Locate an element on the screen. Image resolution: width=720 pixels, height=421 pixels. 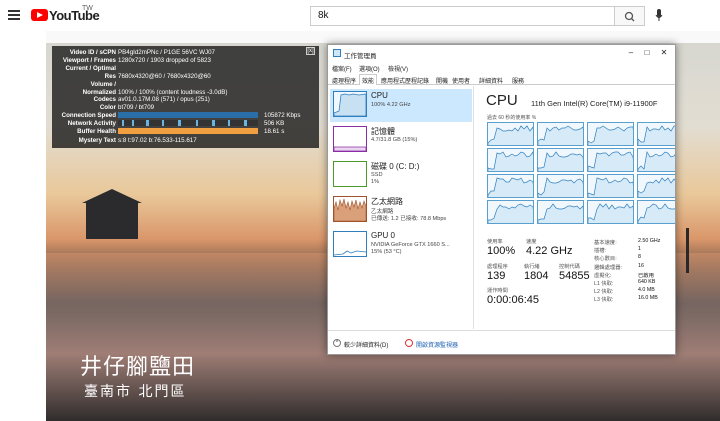
window-titlebar: 工作管理員 – □ ✕ is located at coordinates (501, 53).